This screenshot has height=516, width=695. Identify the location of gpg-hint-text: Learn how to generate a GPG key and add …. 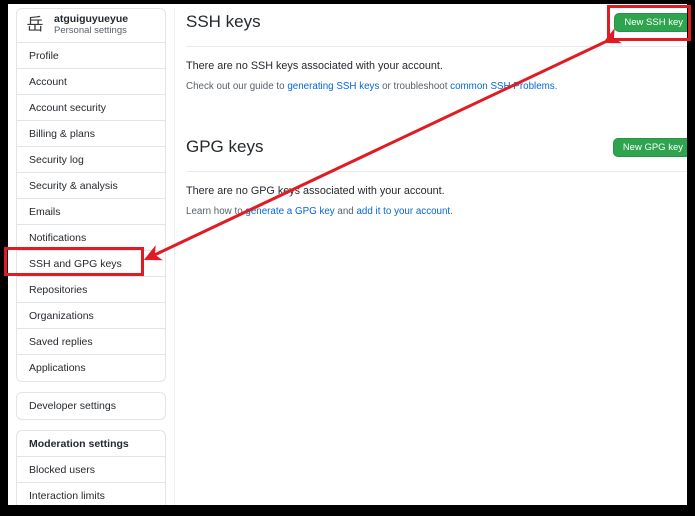
(436, 211).